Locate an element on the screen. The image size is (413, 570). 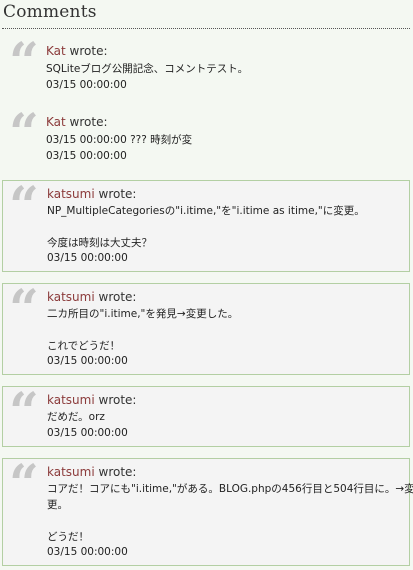
comment-line: 更。 is located at coordinates (57, 505).